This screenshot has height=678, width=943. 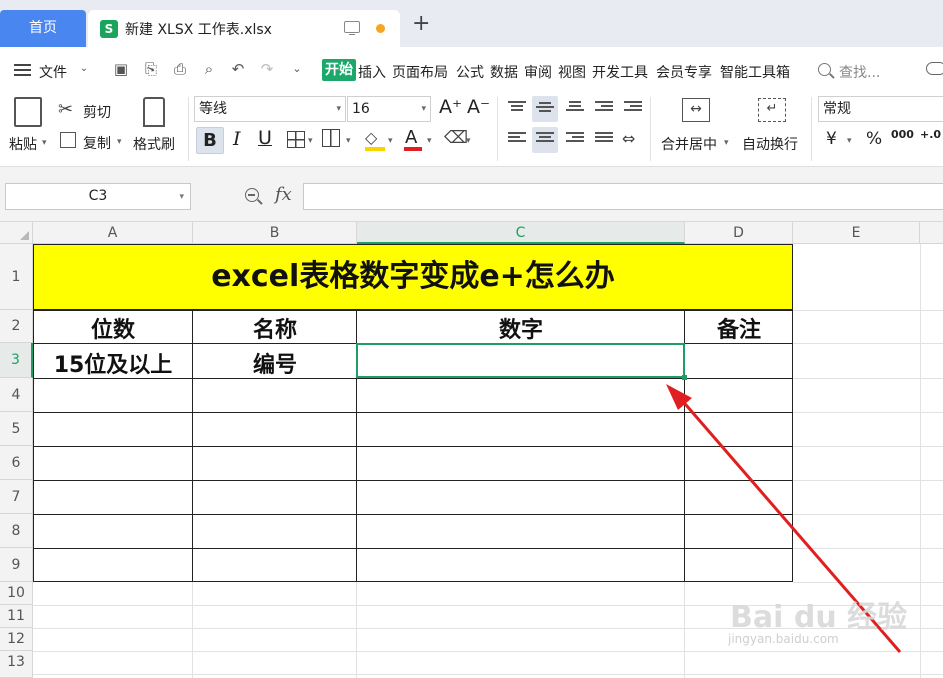 What do you see at coordinates (880, 109) in the screenshot?
I see `number-format-select: 常规` at bounding box center [880, 109].